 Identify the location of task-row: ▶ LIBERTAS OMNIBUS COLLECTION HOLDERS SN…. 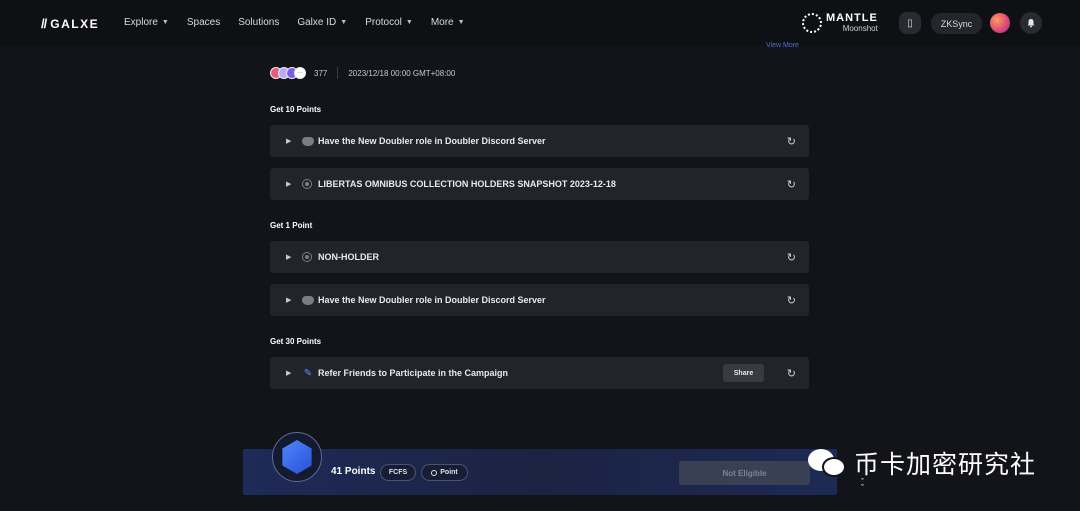
(539, 184).